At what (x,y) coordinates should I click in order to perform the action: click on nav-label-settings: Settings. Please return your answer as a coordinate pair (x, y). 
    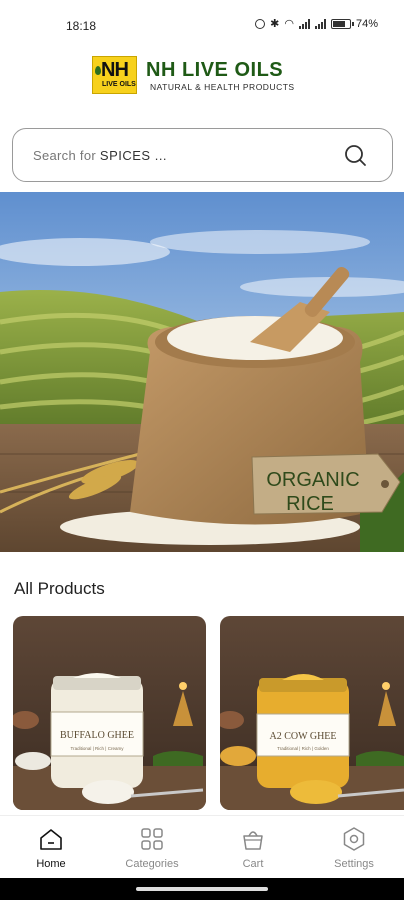
    Looking at the image, I should click on (354, 864).